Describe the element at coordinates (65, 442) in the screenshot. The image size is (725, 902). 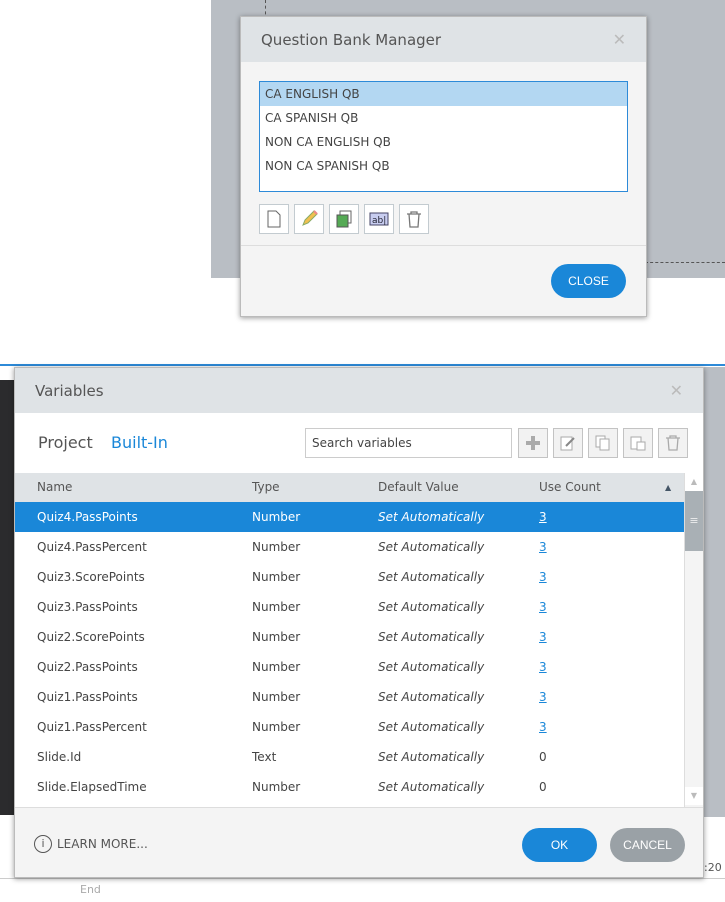
I see `tab-project: Project` at that location.